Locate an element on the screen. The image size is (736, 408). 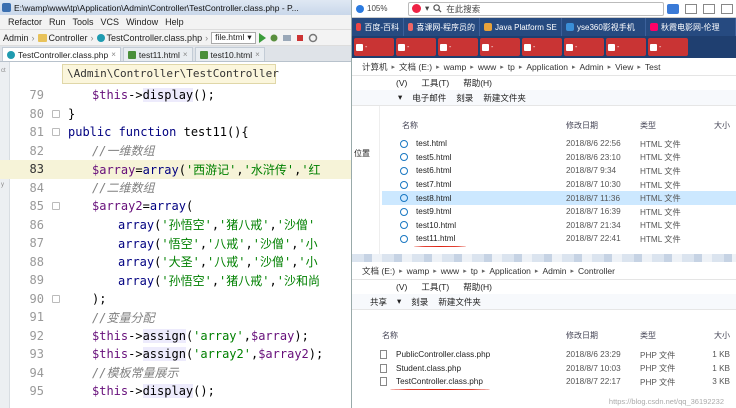
run-icon is located at coordinates (262, 37).